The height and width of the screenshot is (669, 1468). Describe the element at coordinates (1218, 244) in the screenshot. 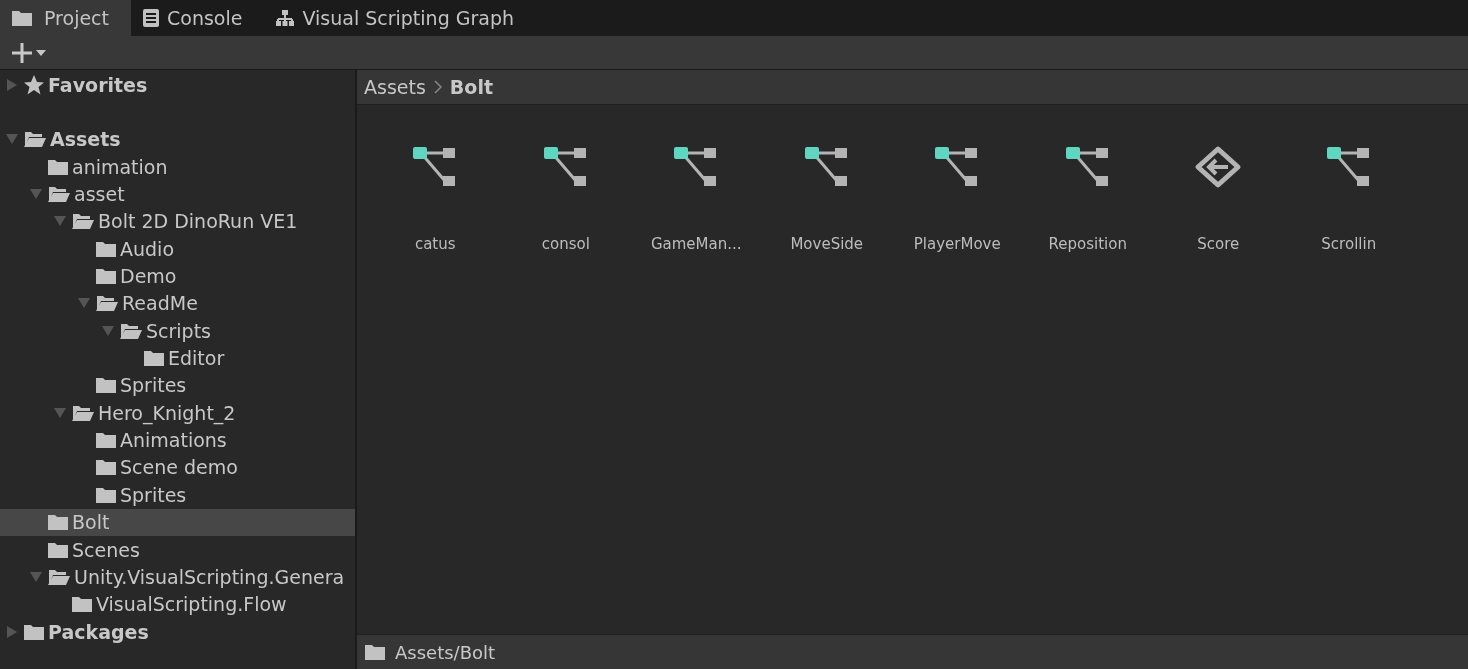

I see `file-name: Score` at that location.